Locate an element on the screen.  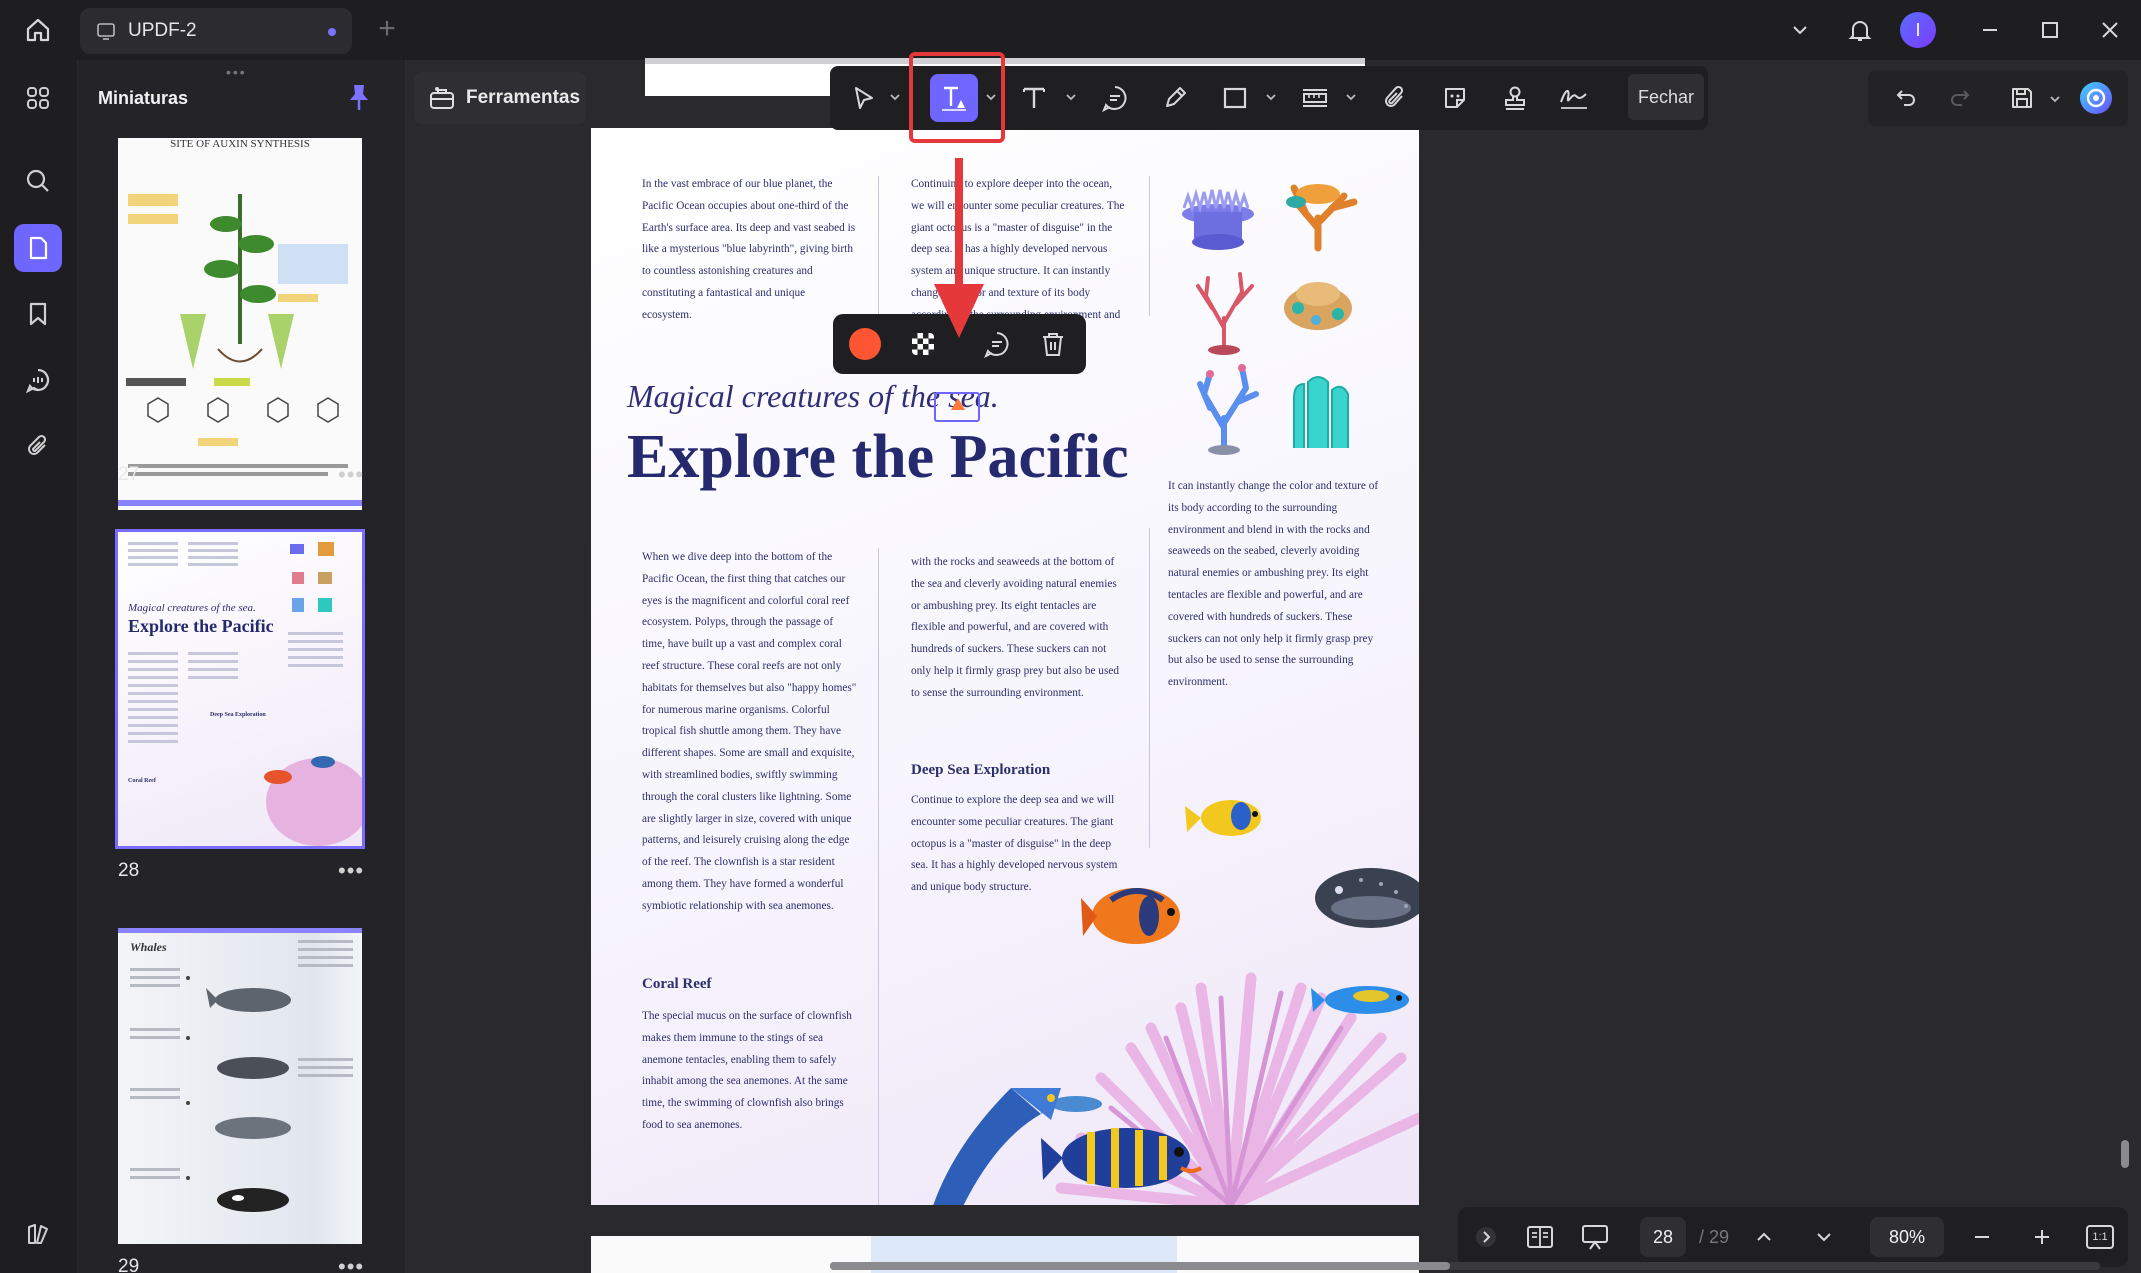
current-page-input: 28 is located at coordinates (1663, 1237).